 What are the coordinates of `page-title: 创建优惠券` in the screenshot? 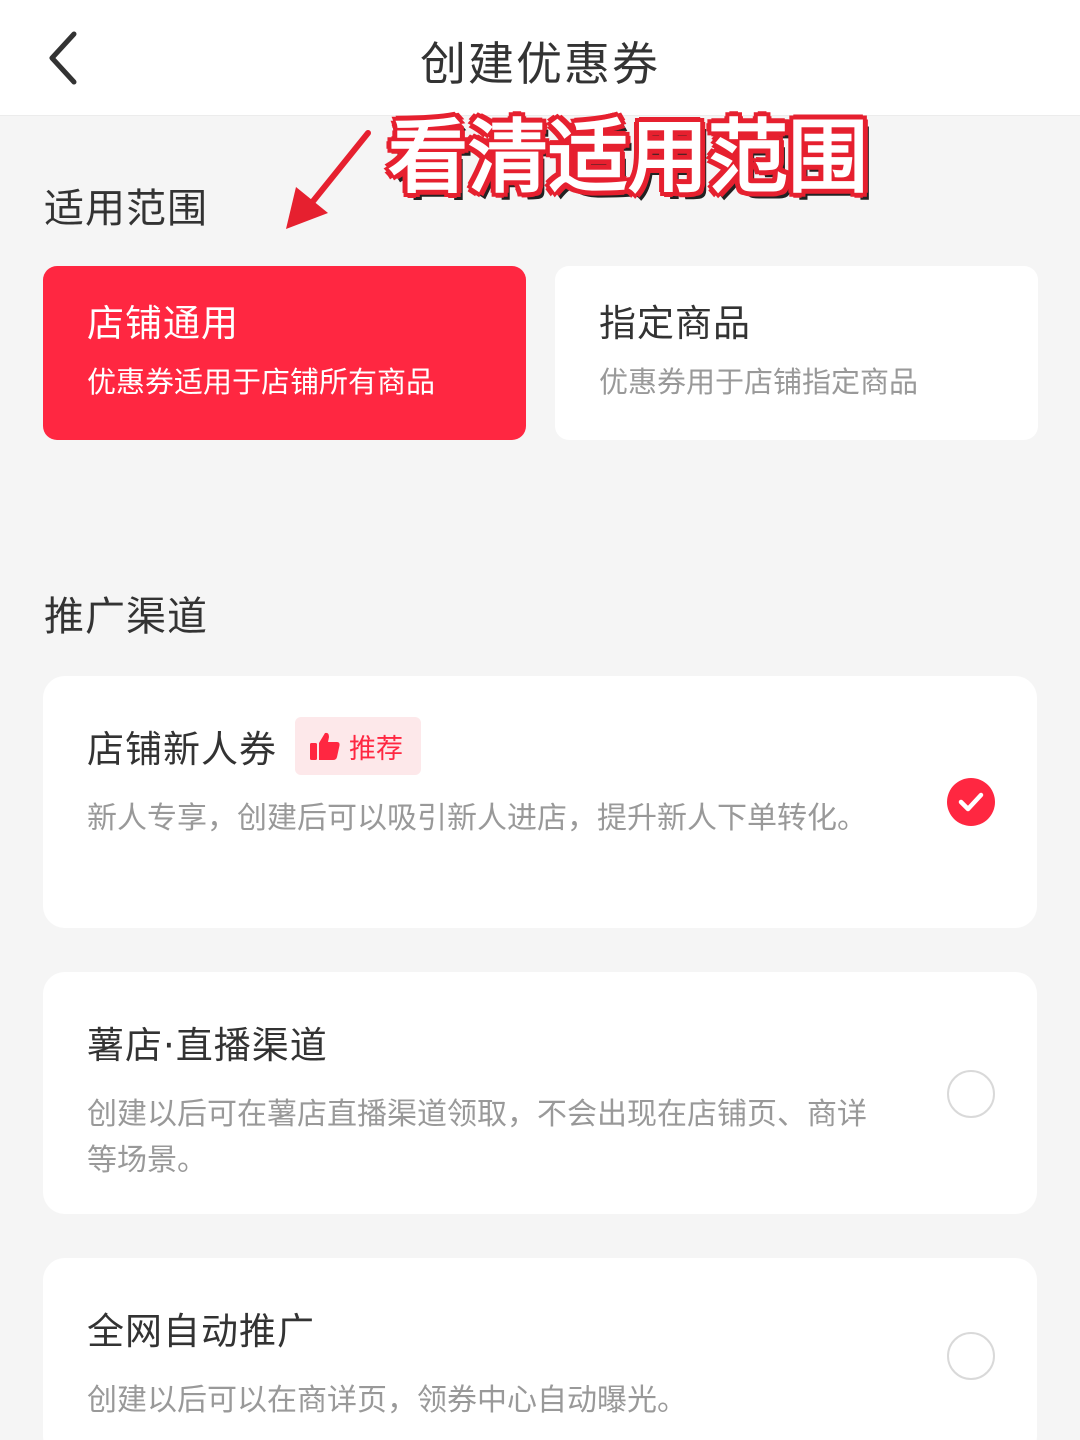 It's located at (540, 64).